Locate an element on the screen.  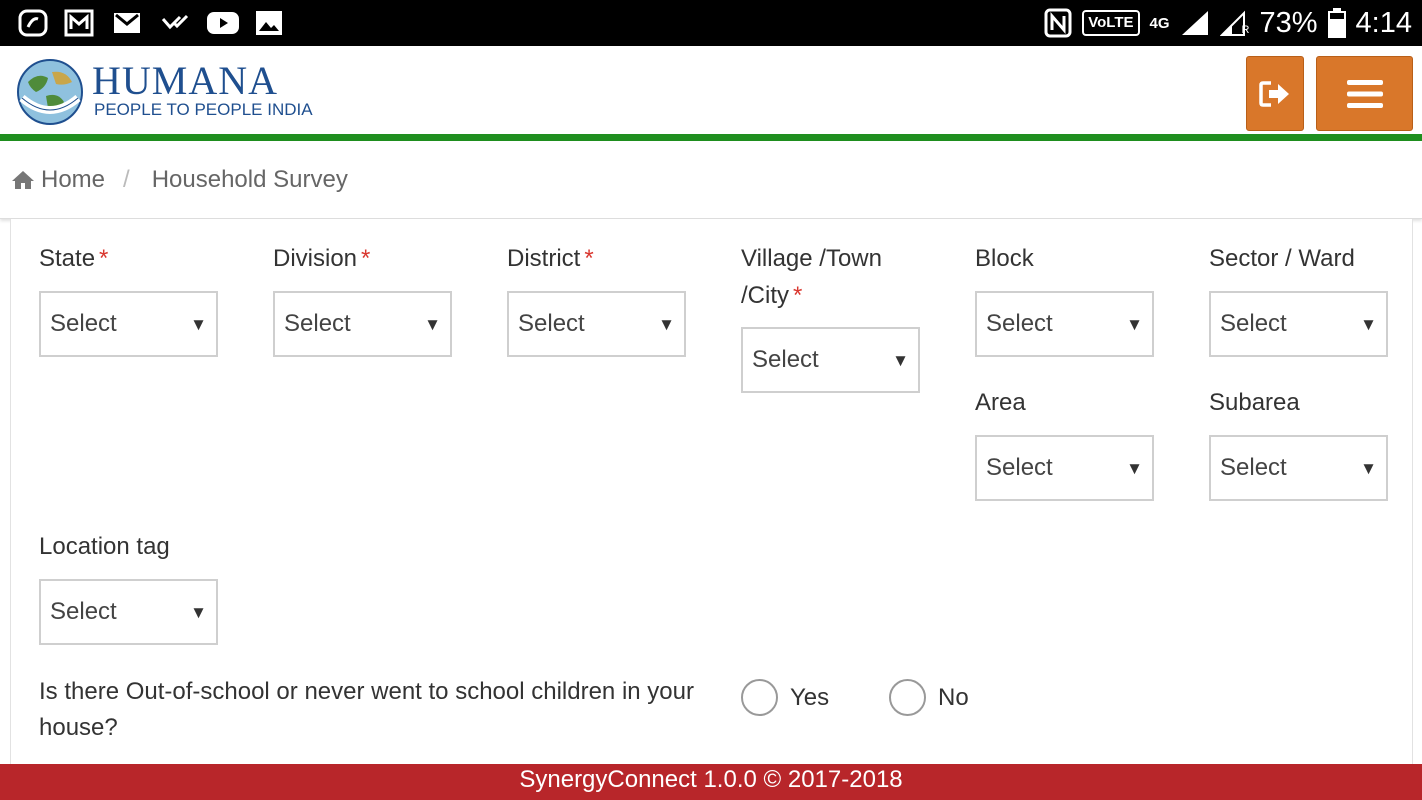
breadcrumb-home-link: Home is located at coordinates (58, 180).